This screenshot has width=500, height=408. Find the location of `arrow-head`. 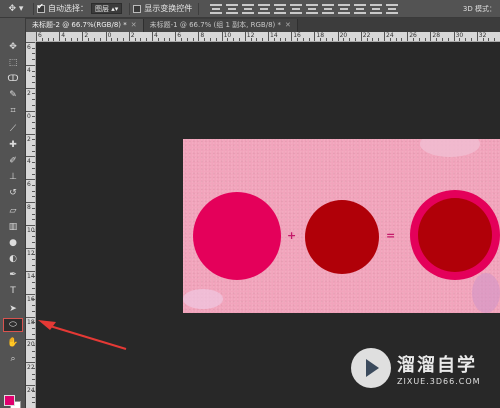

arrow-head is located at coordinates (47, 325).